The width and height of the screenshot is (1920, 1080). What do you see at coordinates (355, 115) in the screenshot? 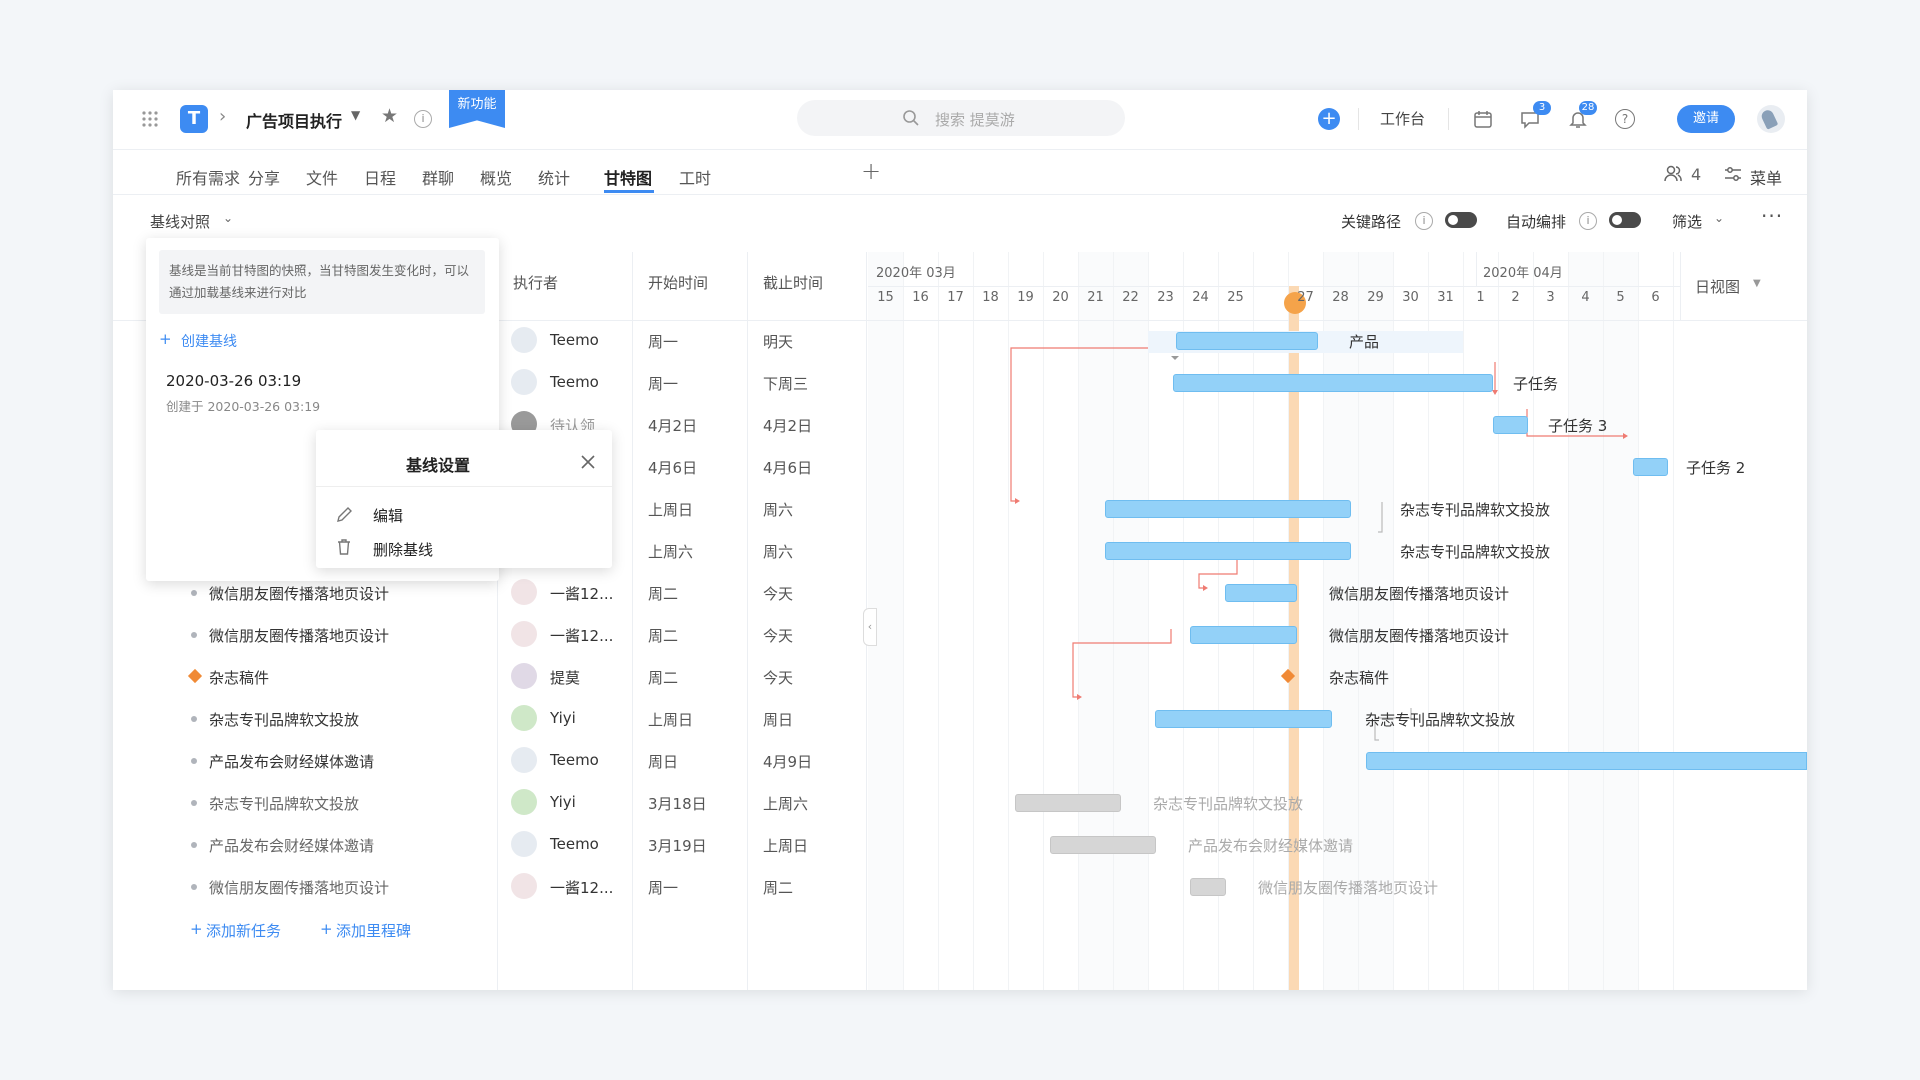
I see `project-dropdown-icon: ▼` at bounding box center [355, 115].